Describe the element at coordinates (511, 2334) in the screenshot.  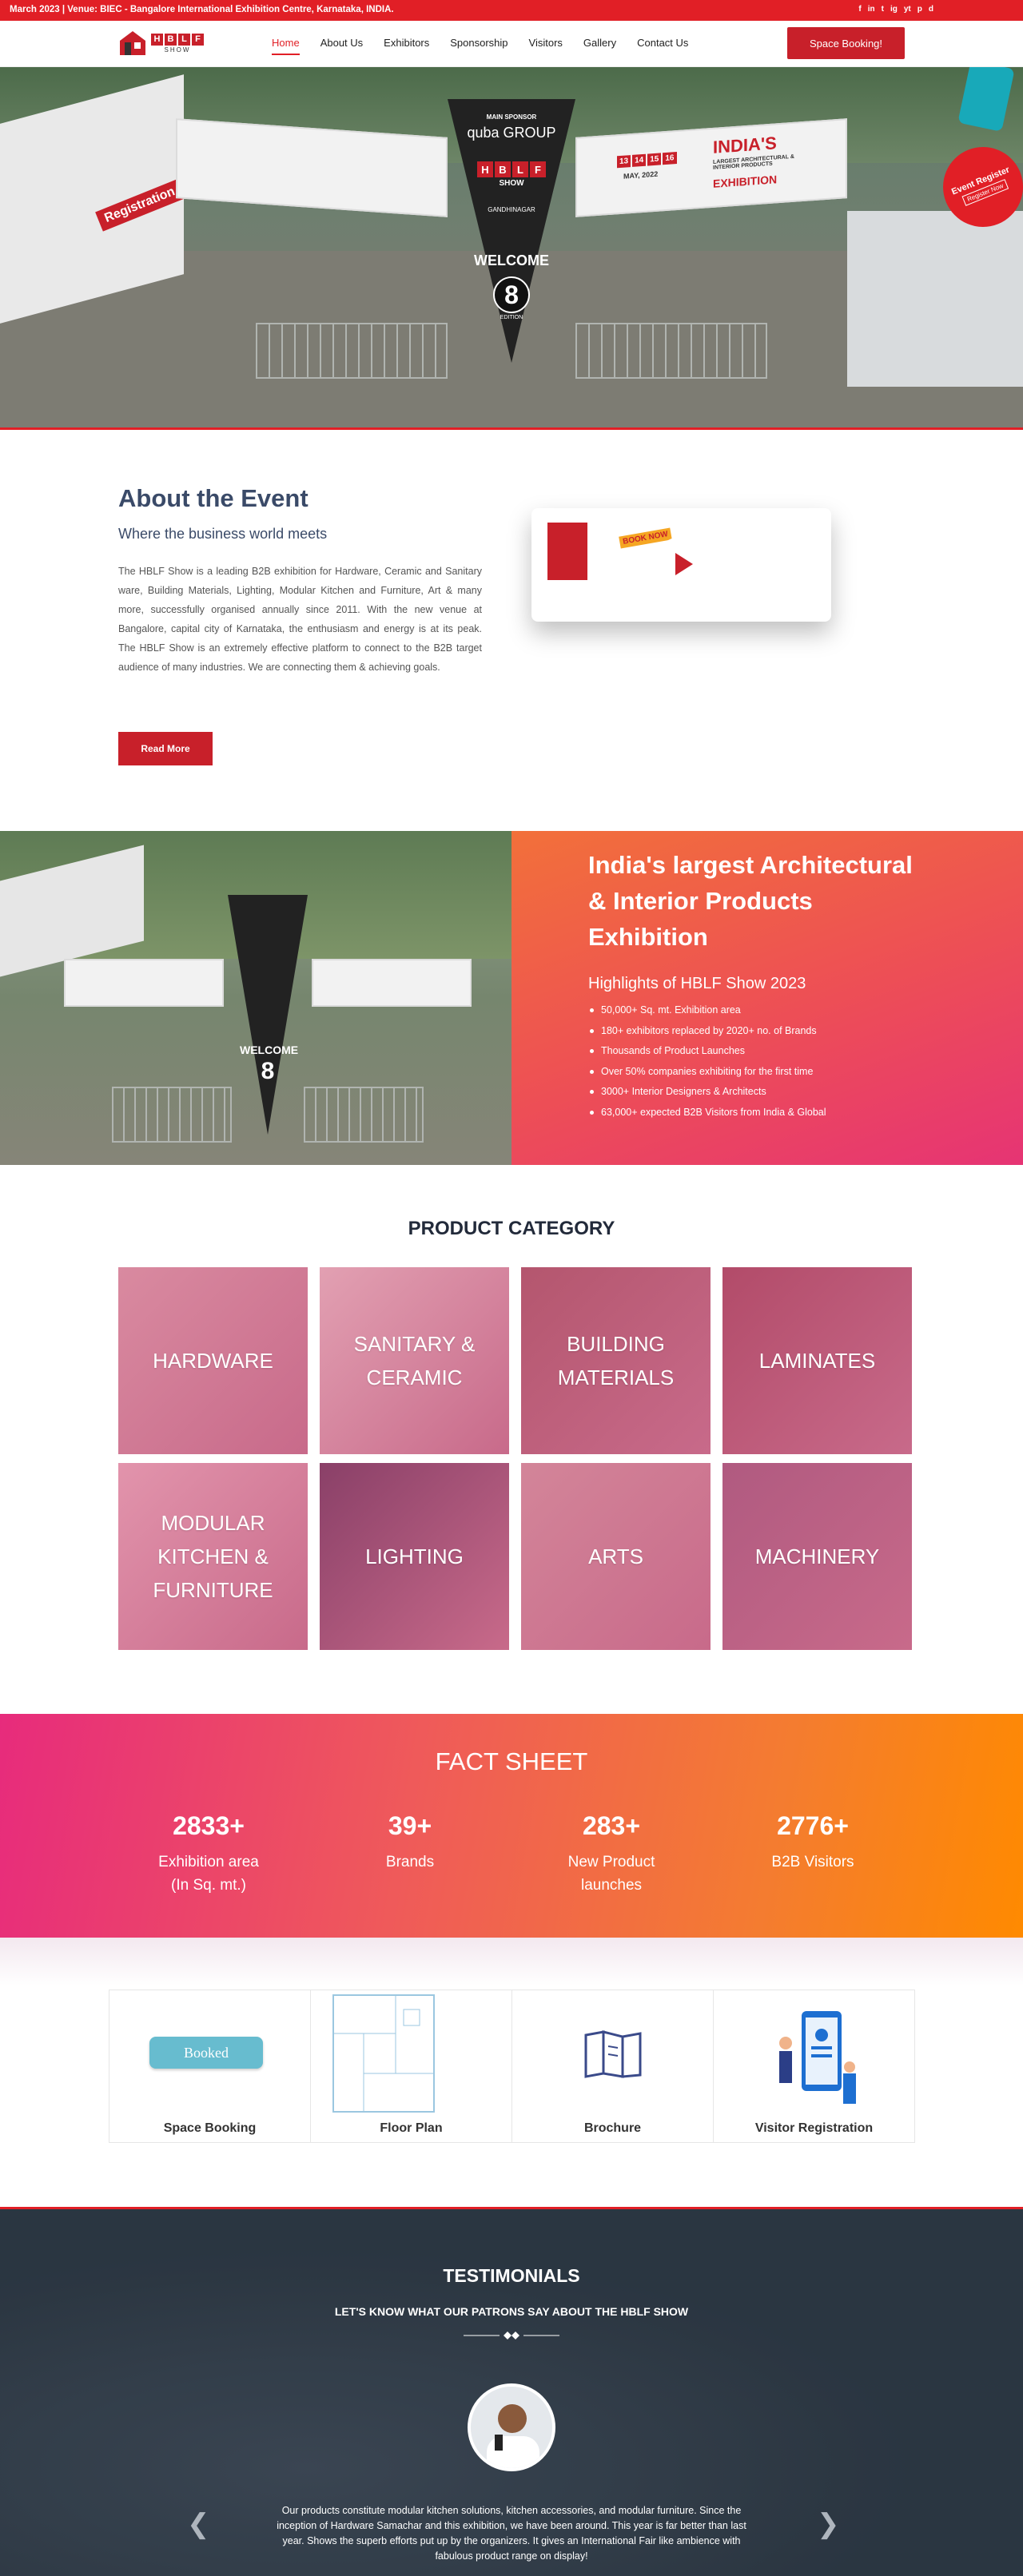
I see `divider-ornament` at that location.